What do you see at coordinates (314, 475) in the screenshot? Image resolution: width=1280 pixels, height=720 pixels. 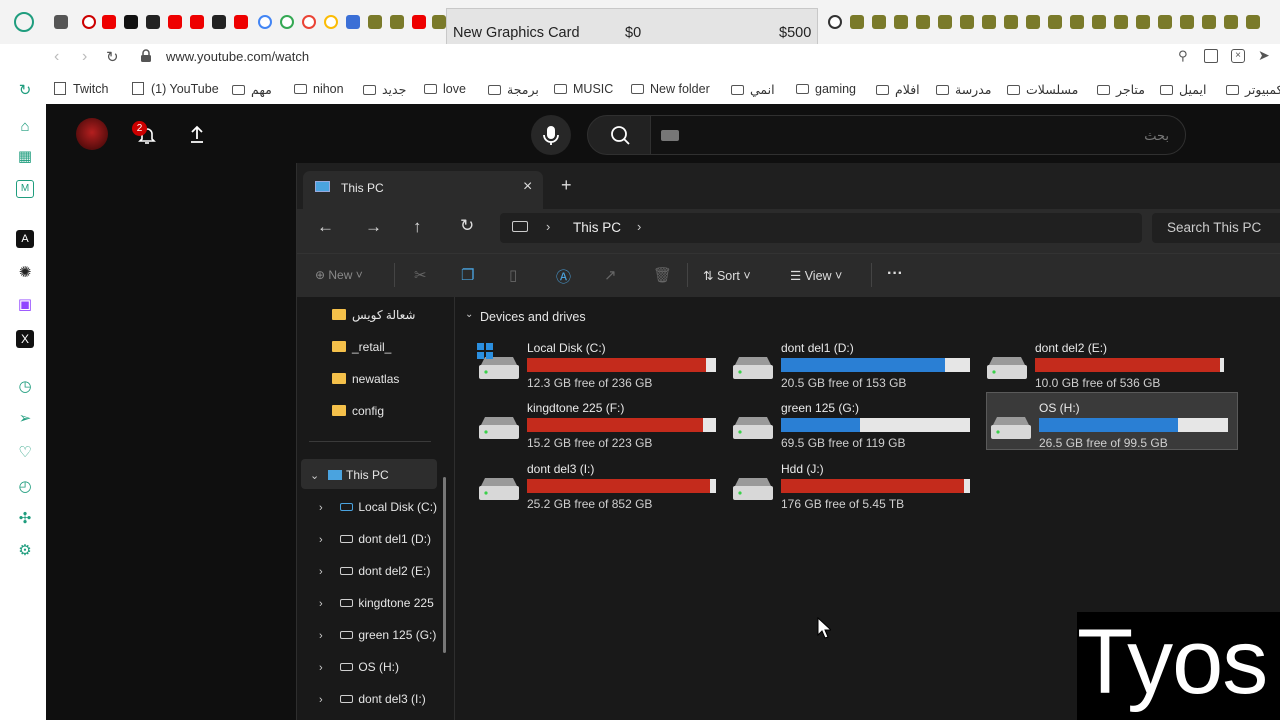 I see `chevron-down-icon: ⌄` at bounding box center [314, 475].